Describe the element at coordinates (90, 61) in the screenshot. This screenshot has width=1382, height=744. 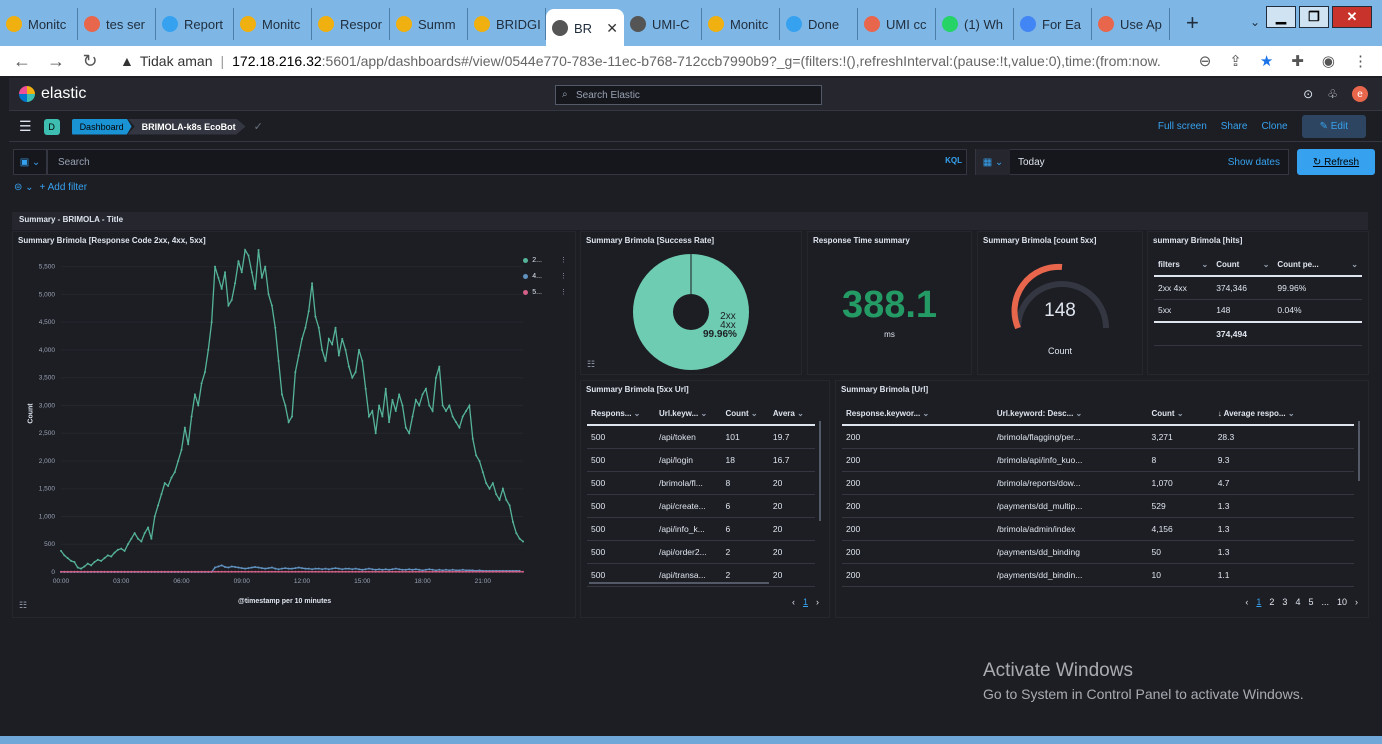
I see `reload-icon: ↻` at that location.